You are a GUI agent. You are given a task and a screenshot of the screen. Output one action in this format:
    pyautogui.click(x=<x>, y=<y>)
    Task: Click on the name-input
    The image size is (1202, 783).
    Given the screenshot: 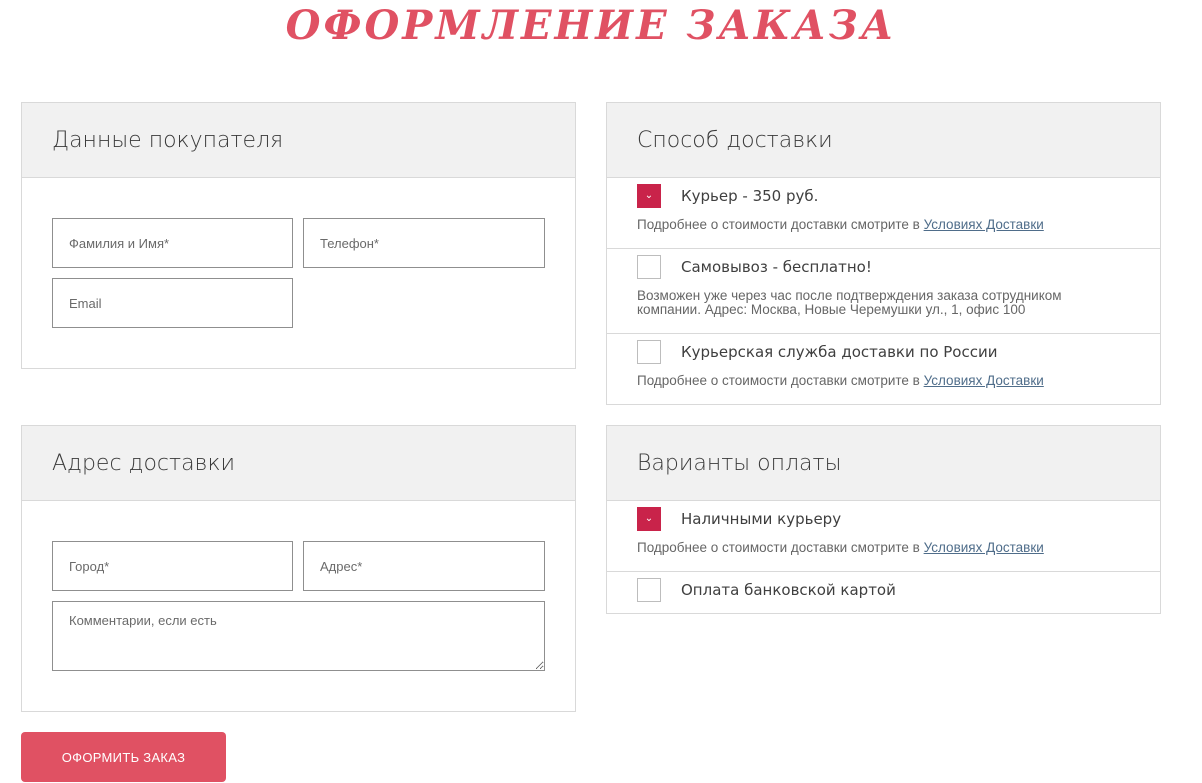 What is the action you would take?
    pyautogui.click(x=172, y=243)
    